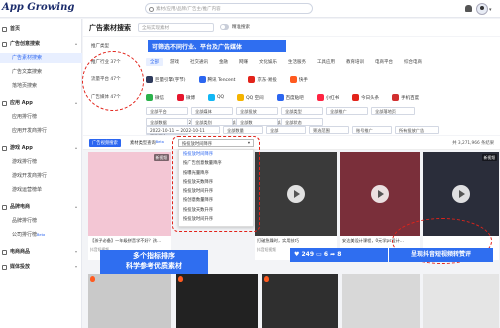 Image resolution: width=500 pixels, height=328 pixels. Describe the element at coordinates (41, 131) in the screenshot. I see `sidebar-item-app-dev-rank: 应用开发商排行` at that location.